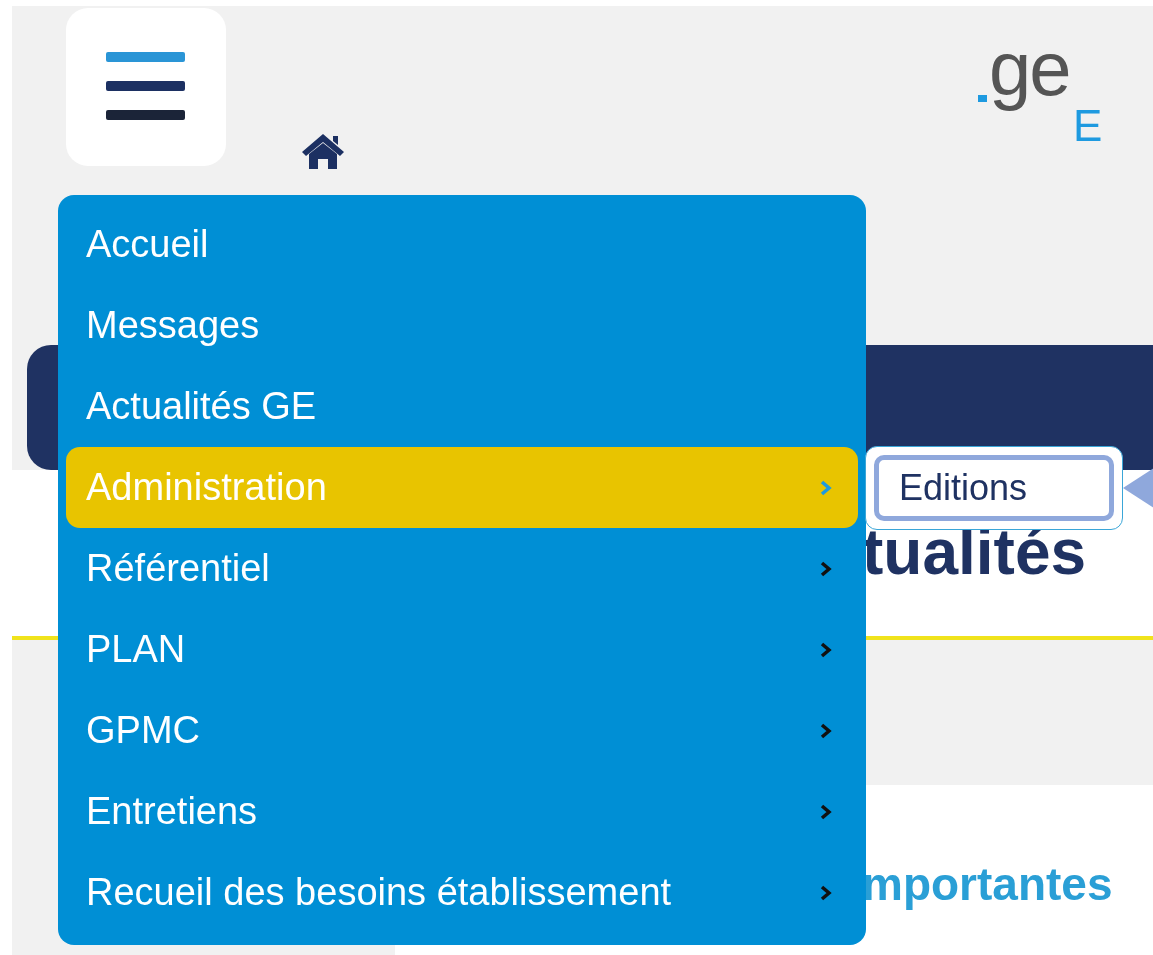 Image resolution: width=1153 pixels, height=955 pixels. I want to click on section-heading: mportantes, so click(987, 884).